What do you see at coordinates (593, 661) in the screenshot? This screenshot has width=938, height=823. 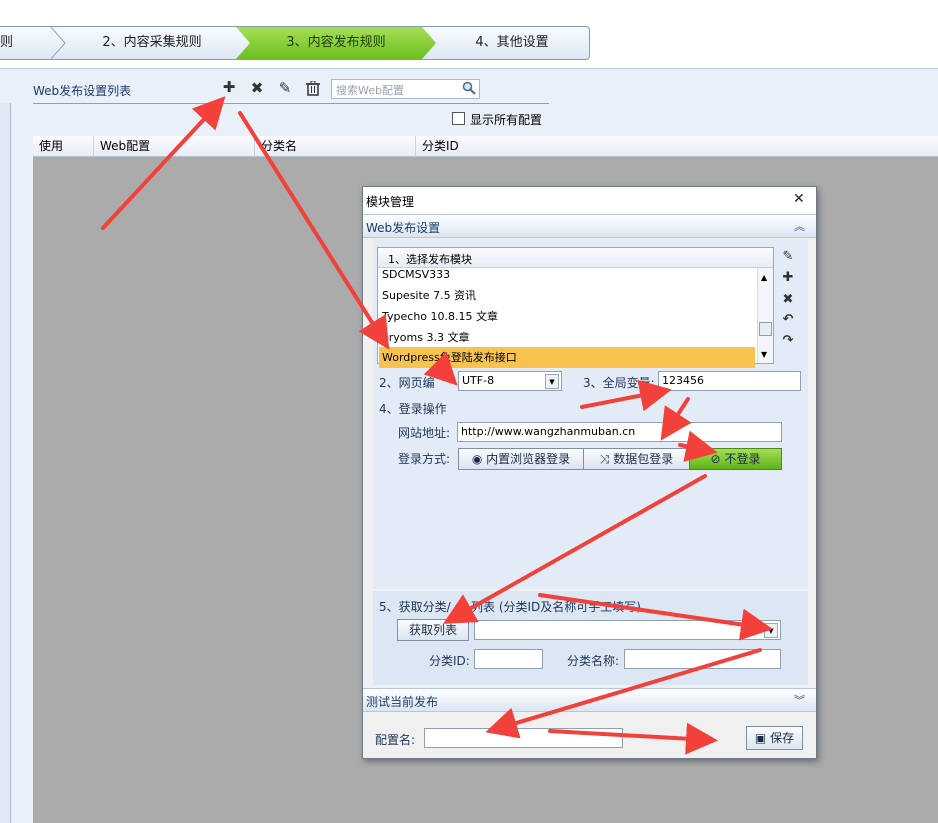 I see `category-name-label: 分类名称:` at bounding box center [593, 661].